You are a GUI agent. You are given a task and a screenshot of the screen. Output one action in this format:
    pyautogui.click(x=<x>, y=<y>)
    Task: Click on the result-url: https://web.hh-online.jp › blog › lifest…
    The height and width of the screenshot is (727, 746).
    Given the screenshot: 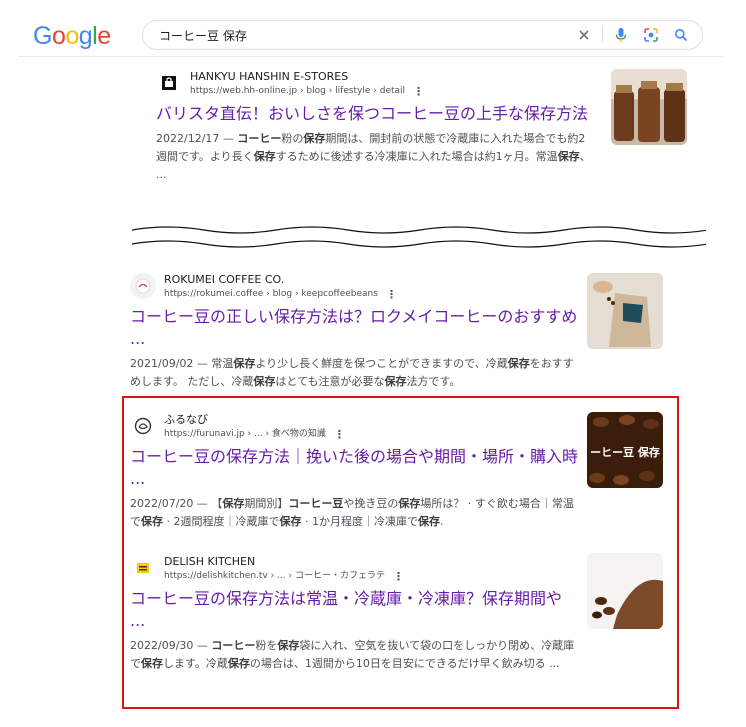 What is the action you would take?
    pyautogui.click(x=297, y=91)
    